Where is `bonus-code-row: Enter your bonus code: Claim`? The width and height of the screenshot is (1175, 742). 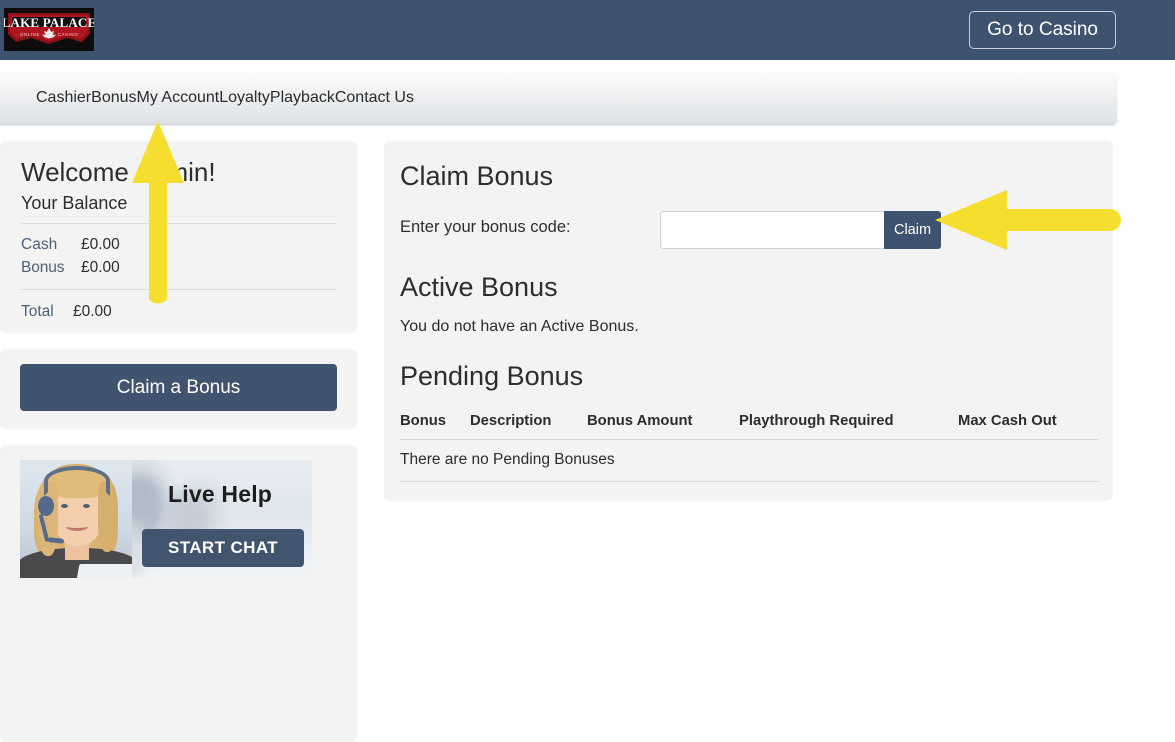
bonus-code-row: Enter your bonus code: Claim is located at coordinates (747, 230).